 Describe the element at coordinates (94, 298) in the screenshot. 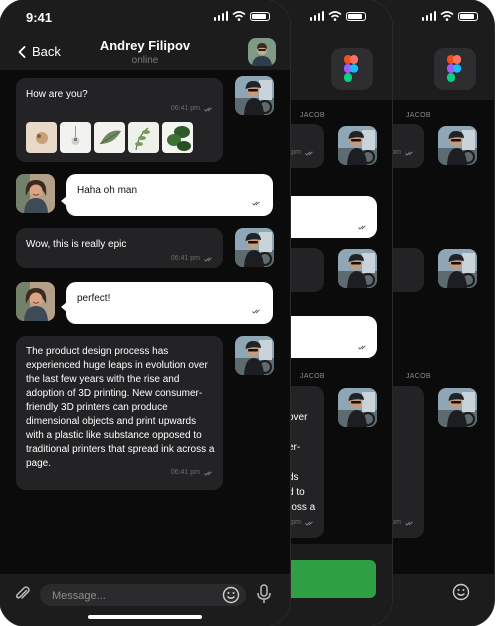

I see `message-text: perfect!` at that location.